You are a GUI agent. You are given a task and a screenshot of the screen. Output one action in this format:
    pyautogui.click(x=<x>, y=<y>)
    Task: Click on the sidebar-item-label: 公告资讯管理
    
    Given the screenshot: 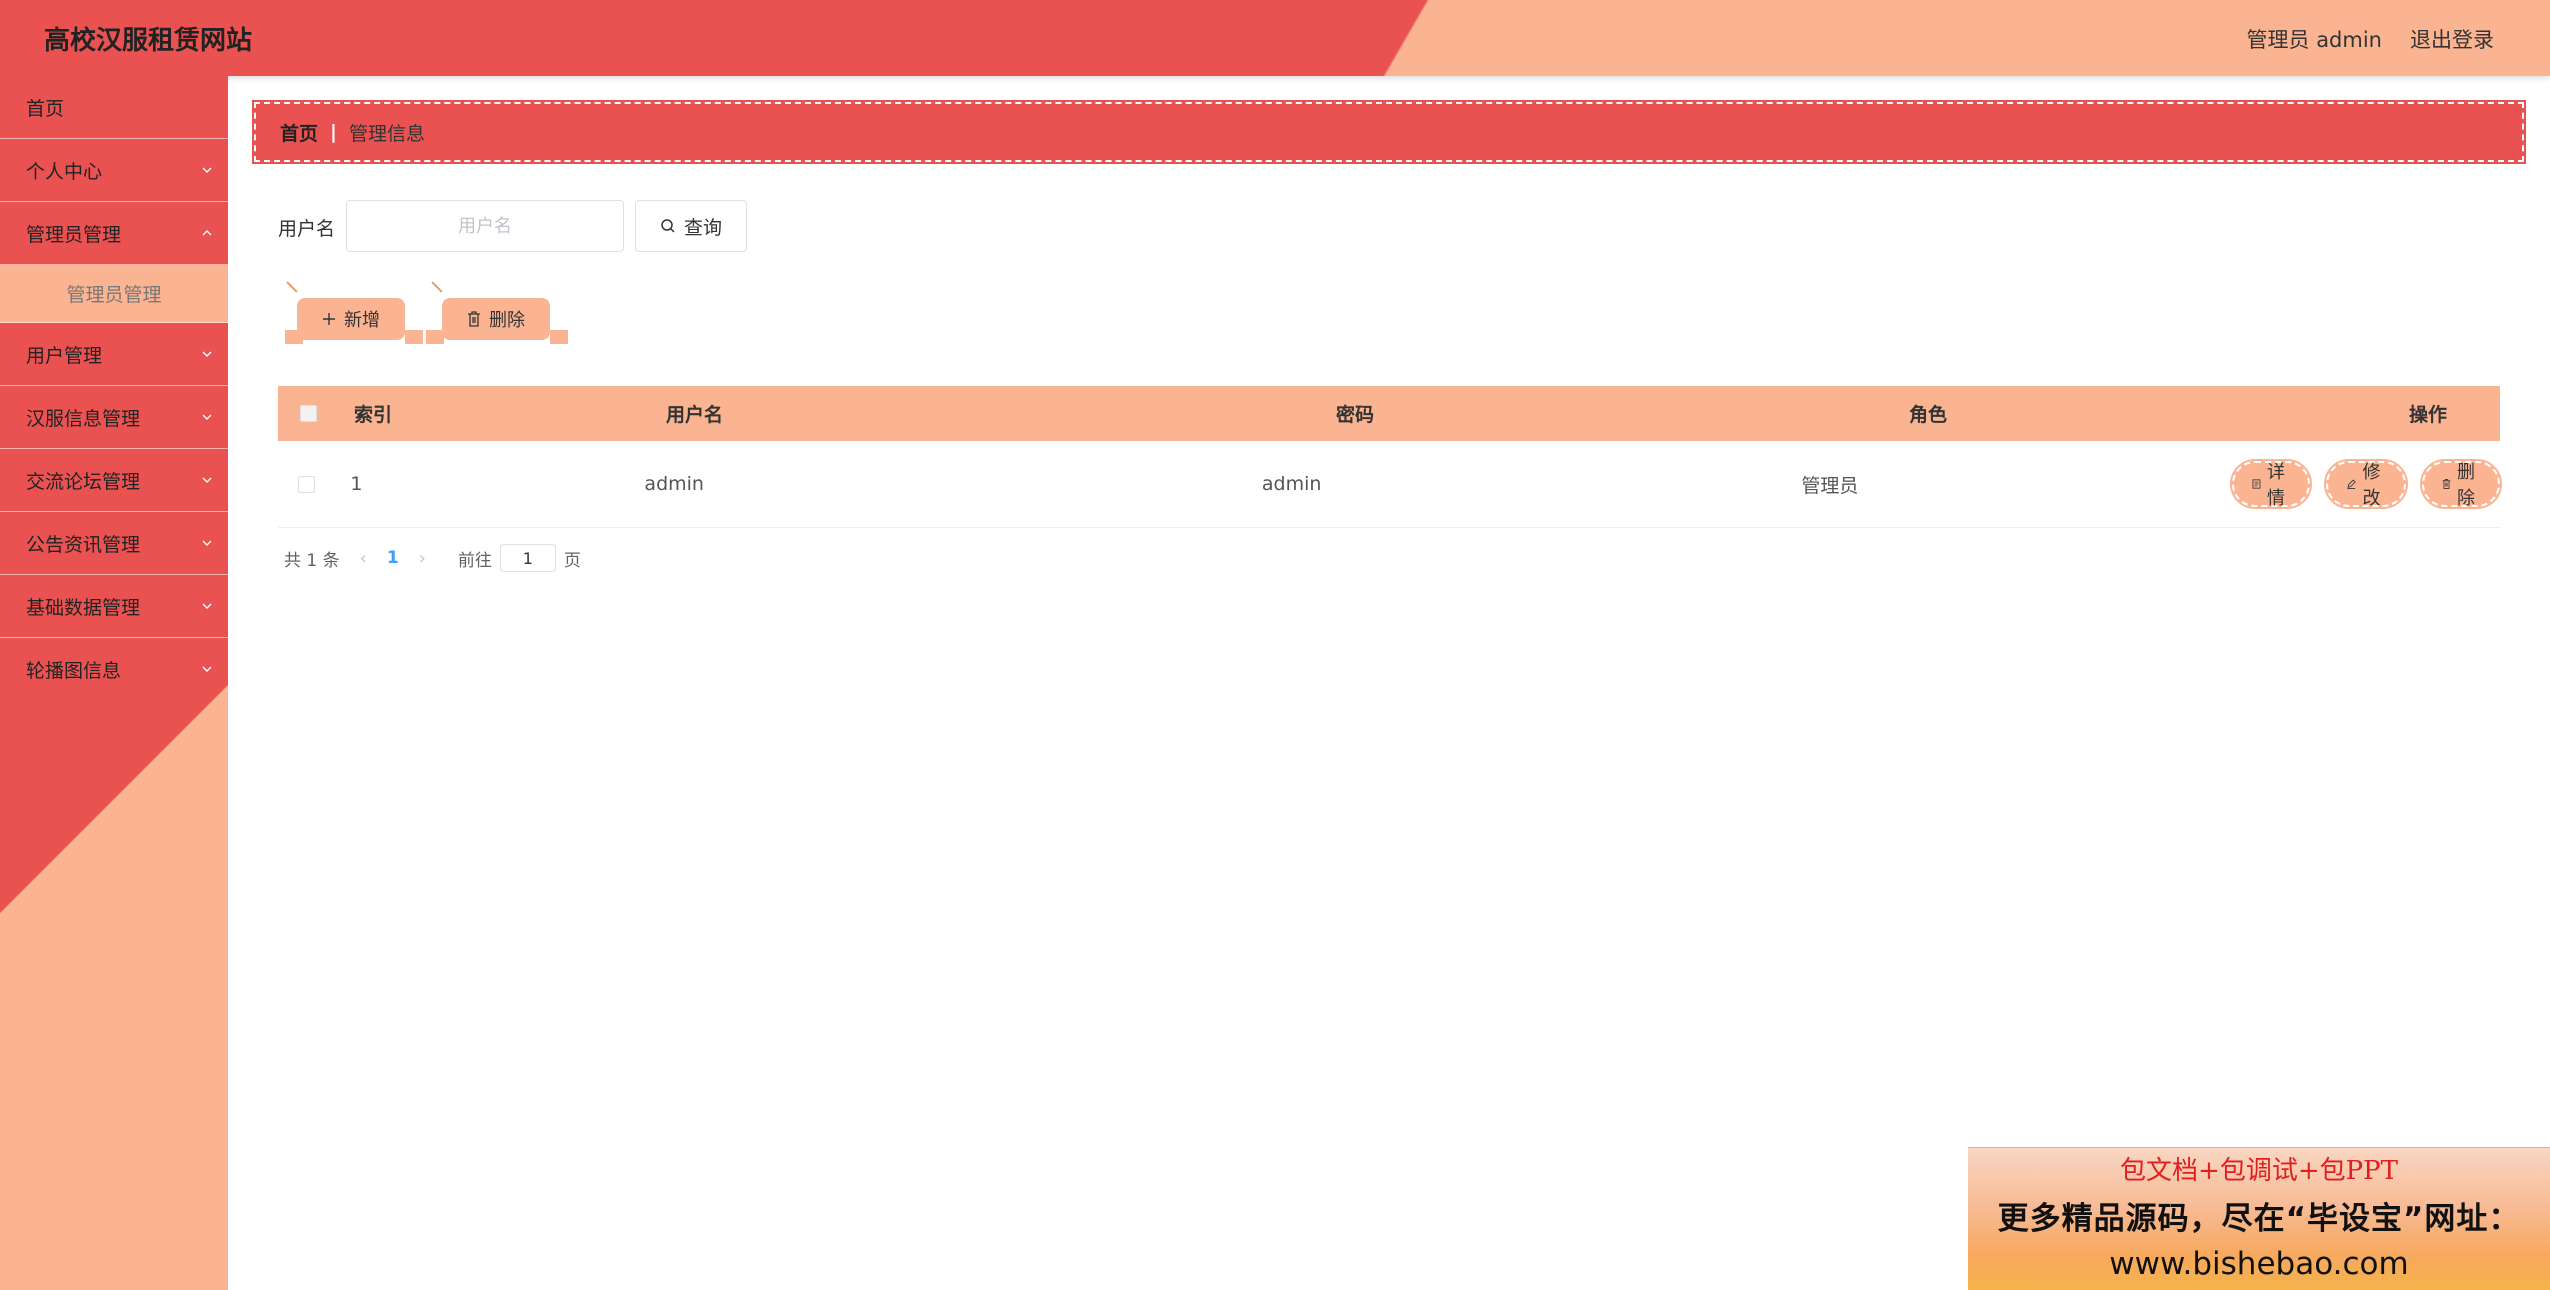 What is the action you would take?
    pyautogui.click(x=83, y=544)
    